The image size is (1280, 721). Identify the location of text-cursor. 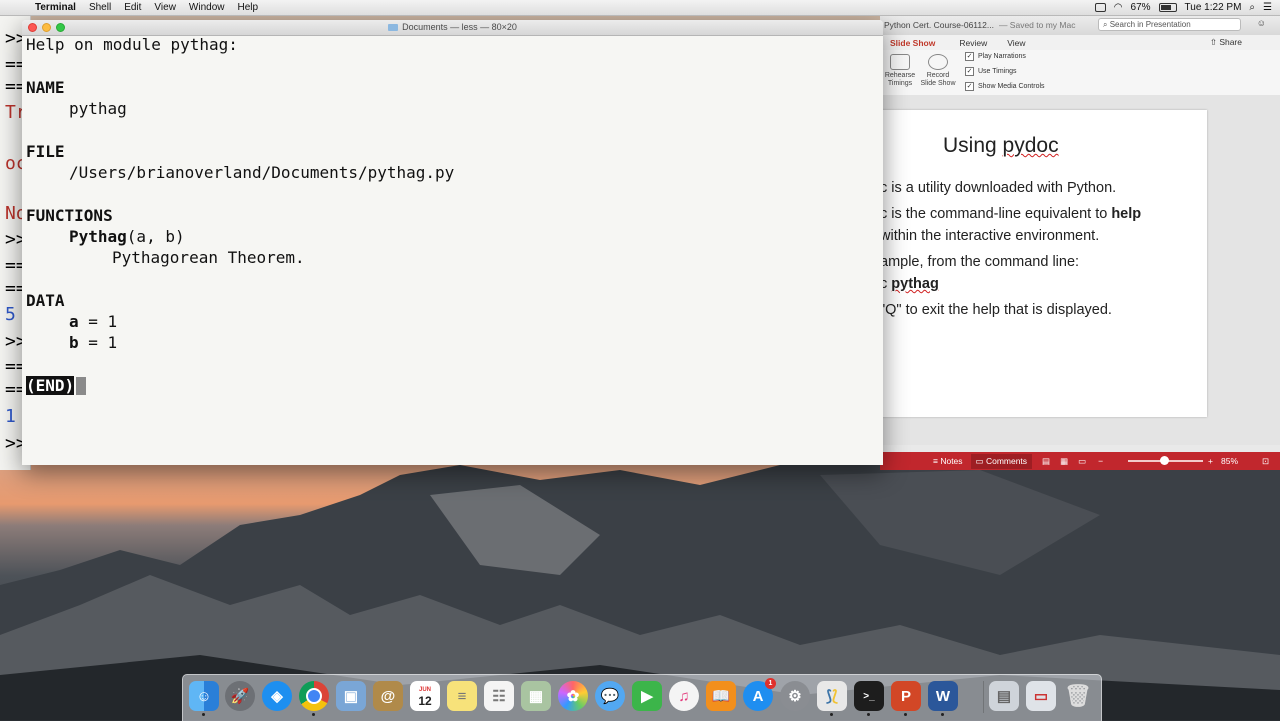
(81, 386).